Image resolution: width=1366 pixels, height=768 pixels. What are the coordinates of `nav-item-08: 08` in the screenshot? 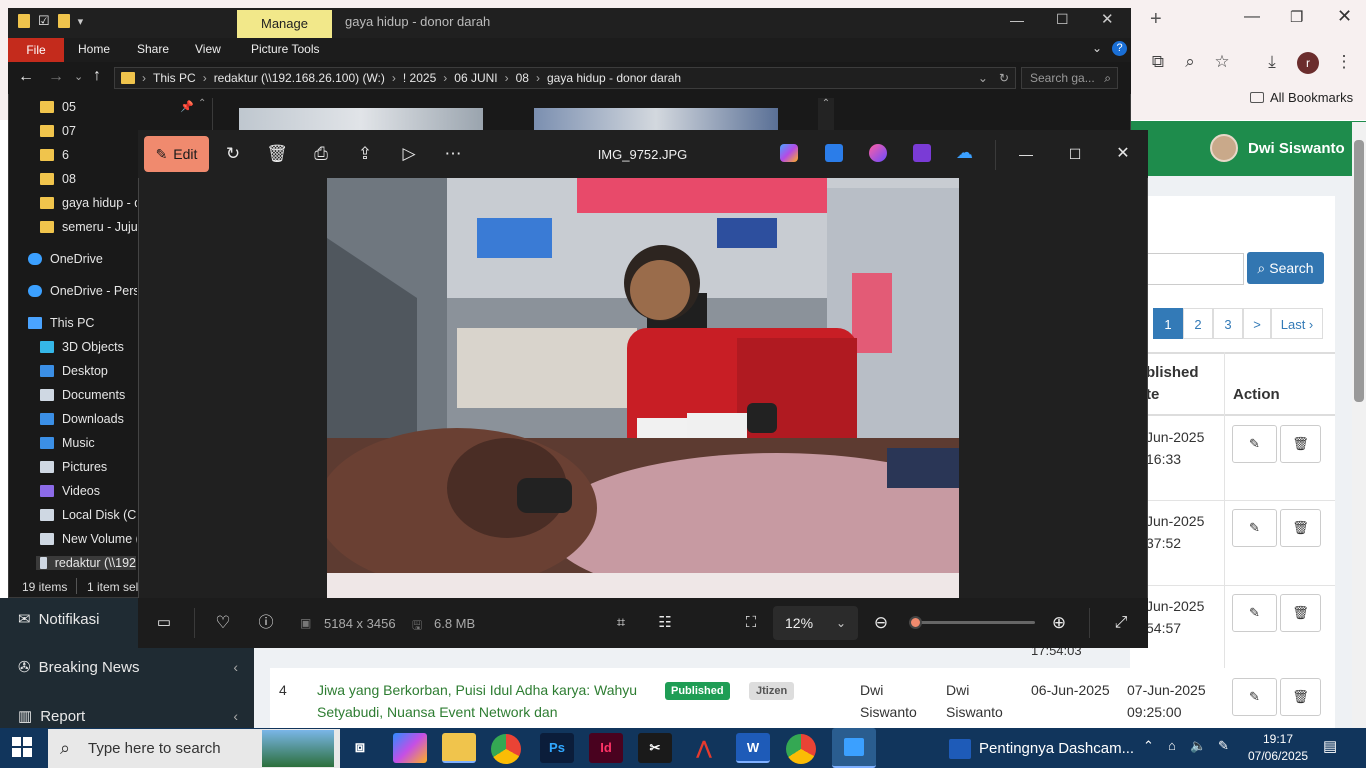 It's located at (58, 179).